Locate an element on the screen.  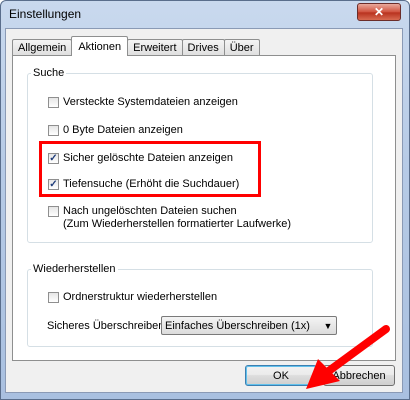
close-icon: ✕ is located at coordinates (379, 12).